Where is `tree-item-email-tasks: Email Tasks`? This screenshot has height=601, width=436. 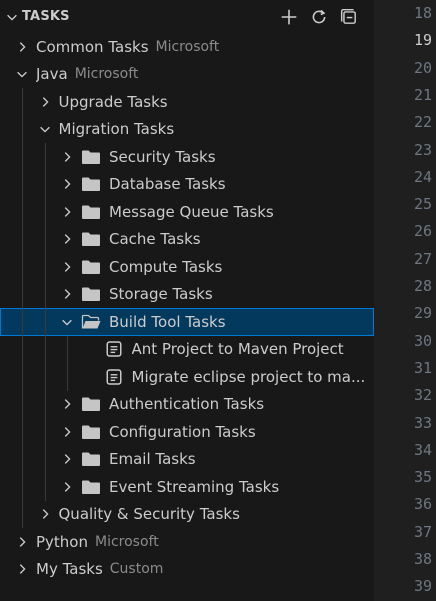
tree-item-email-tasks: Email Tasks is located at coordinates (187, 460).